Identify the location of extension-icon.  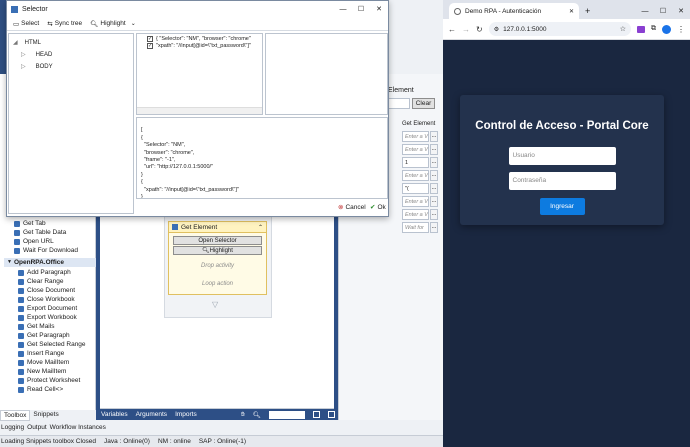
(641, 29).